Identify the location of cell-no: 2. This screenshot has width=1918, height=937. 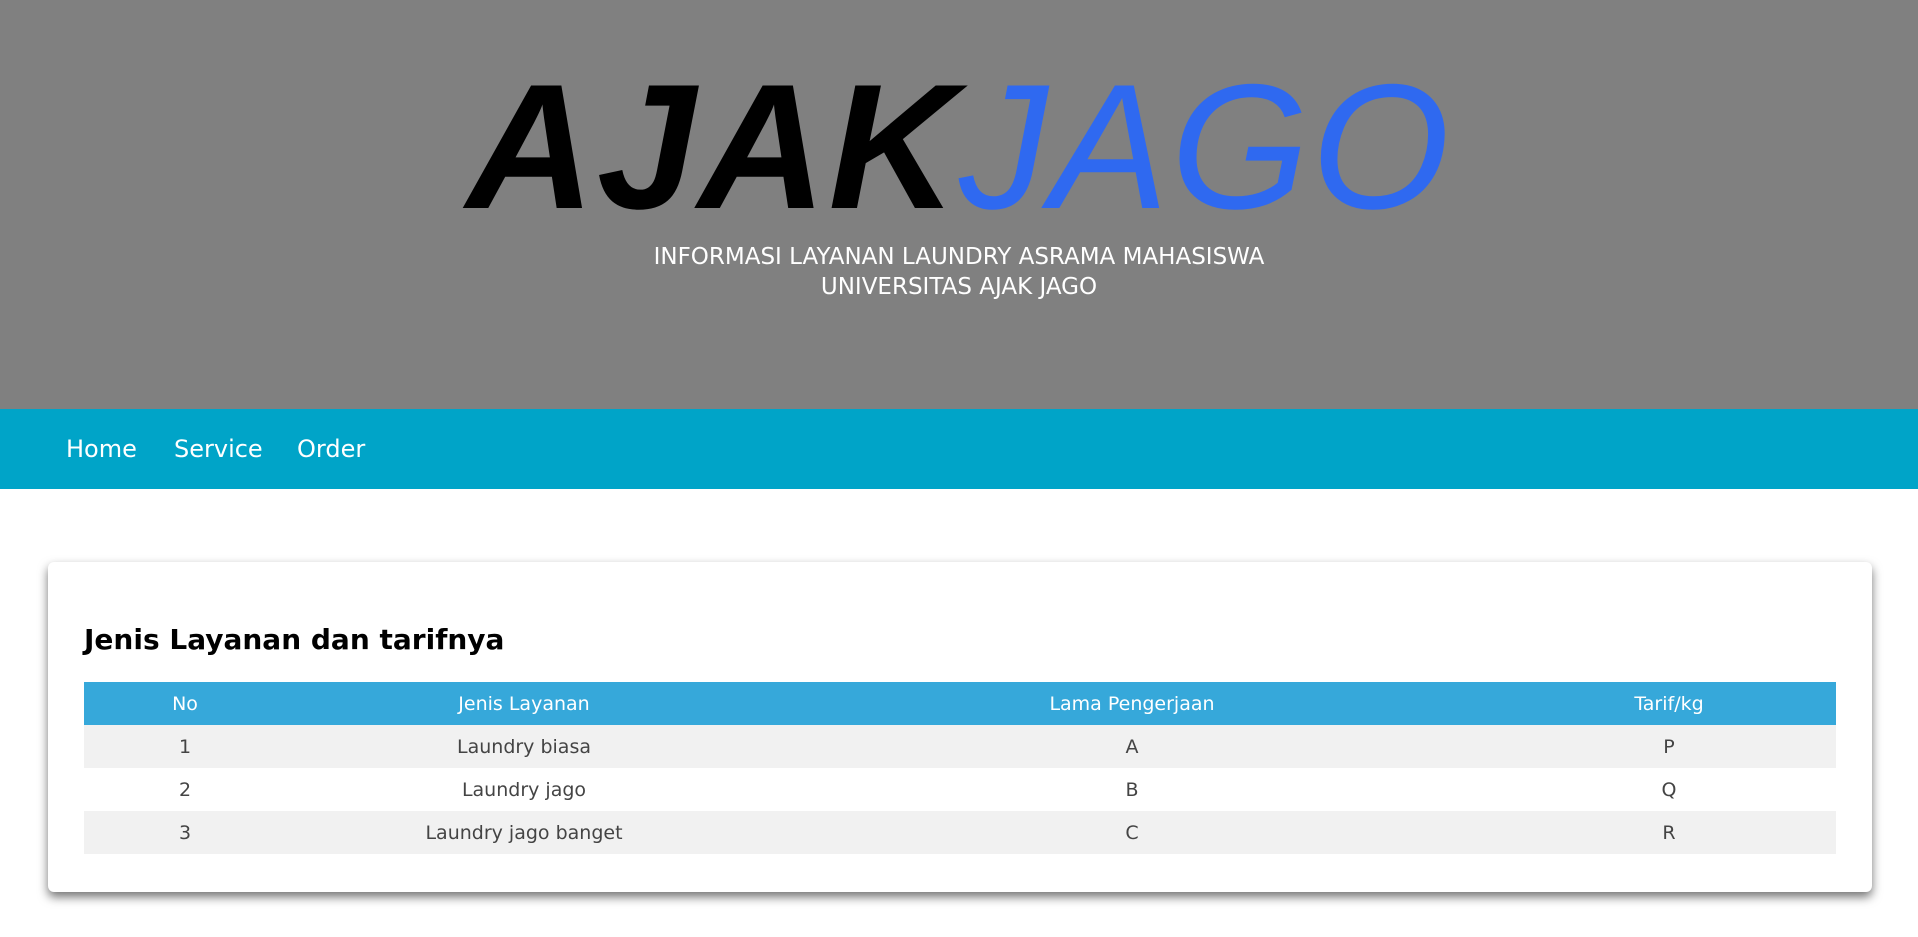
(185, 789).